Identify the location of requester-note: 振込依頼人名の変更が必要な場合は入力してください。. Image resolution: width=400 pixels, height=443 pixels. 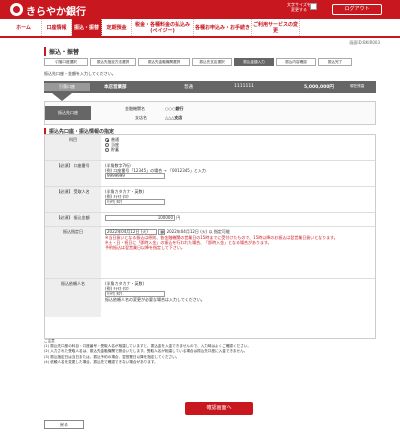
(155, 299).